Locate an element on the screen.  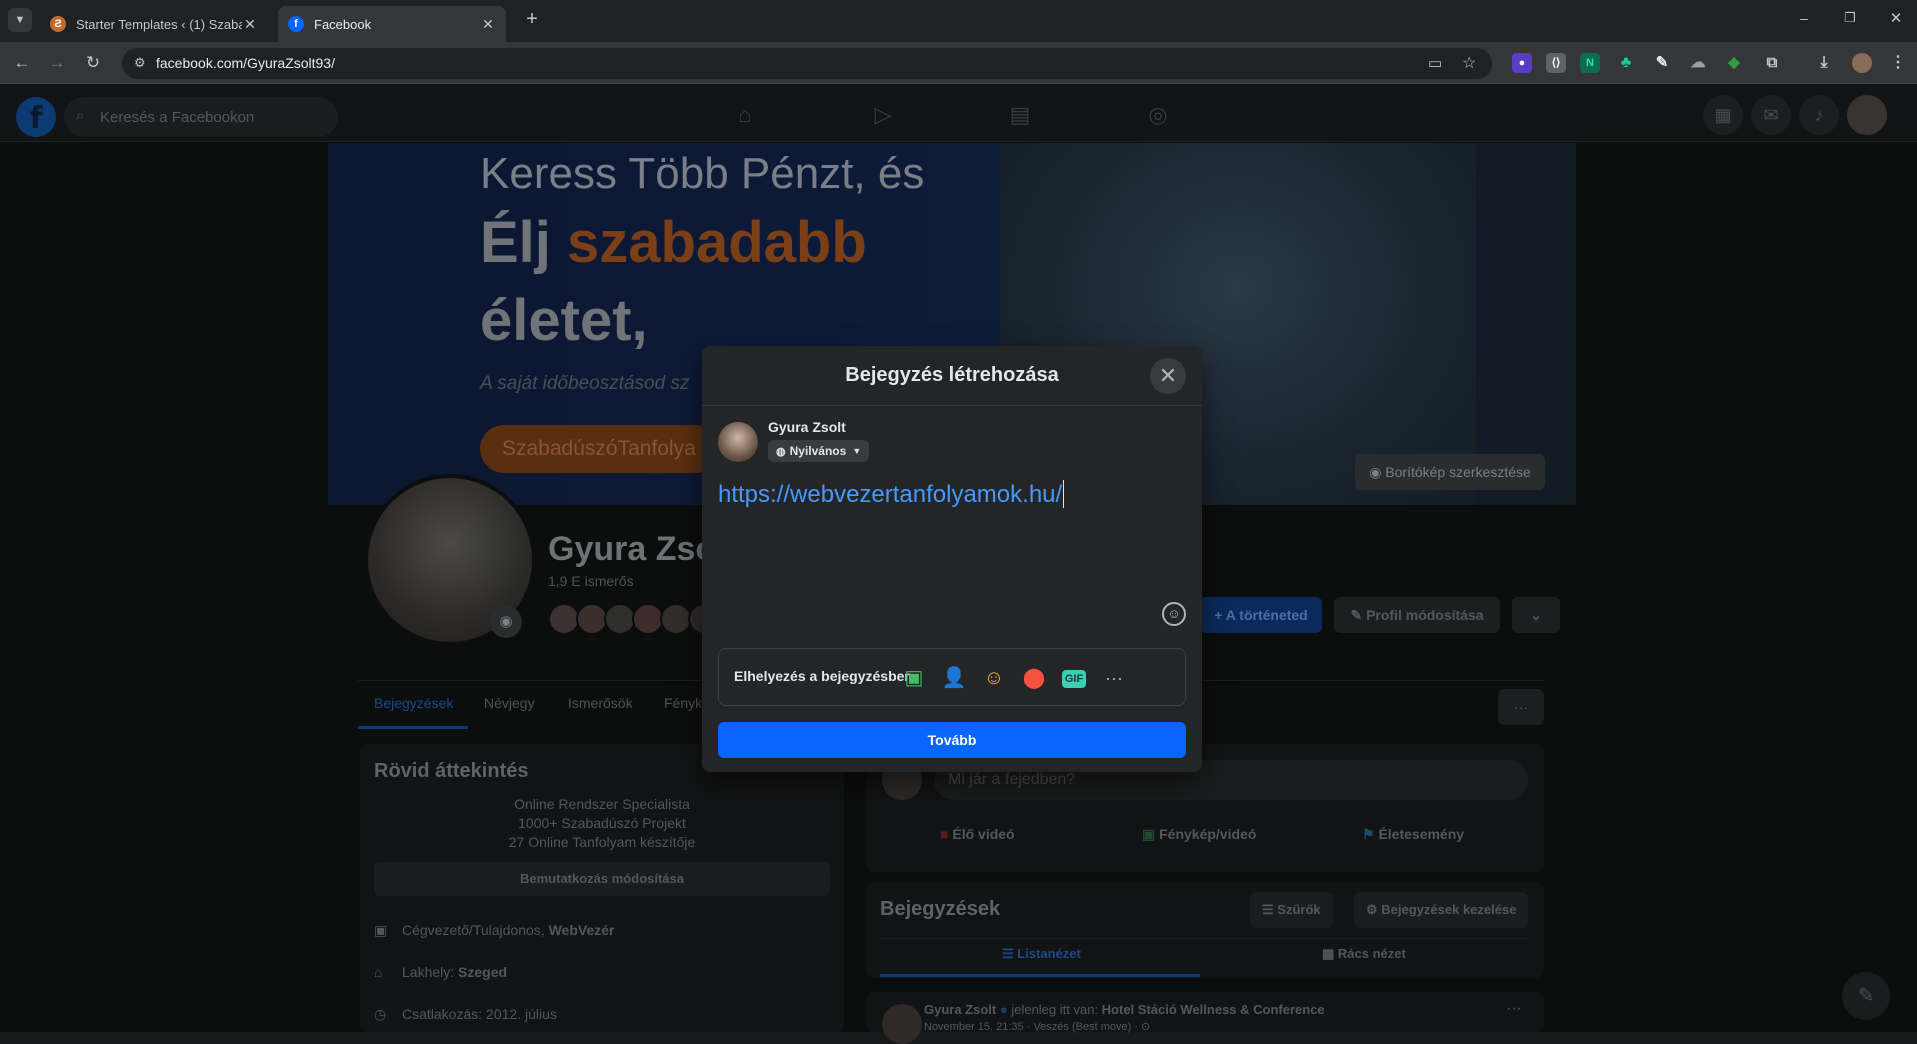
post-place: Hotel Stáció Wellness & Conference is located at coordinates (1213, 1009).